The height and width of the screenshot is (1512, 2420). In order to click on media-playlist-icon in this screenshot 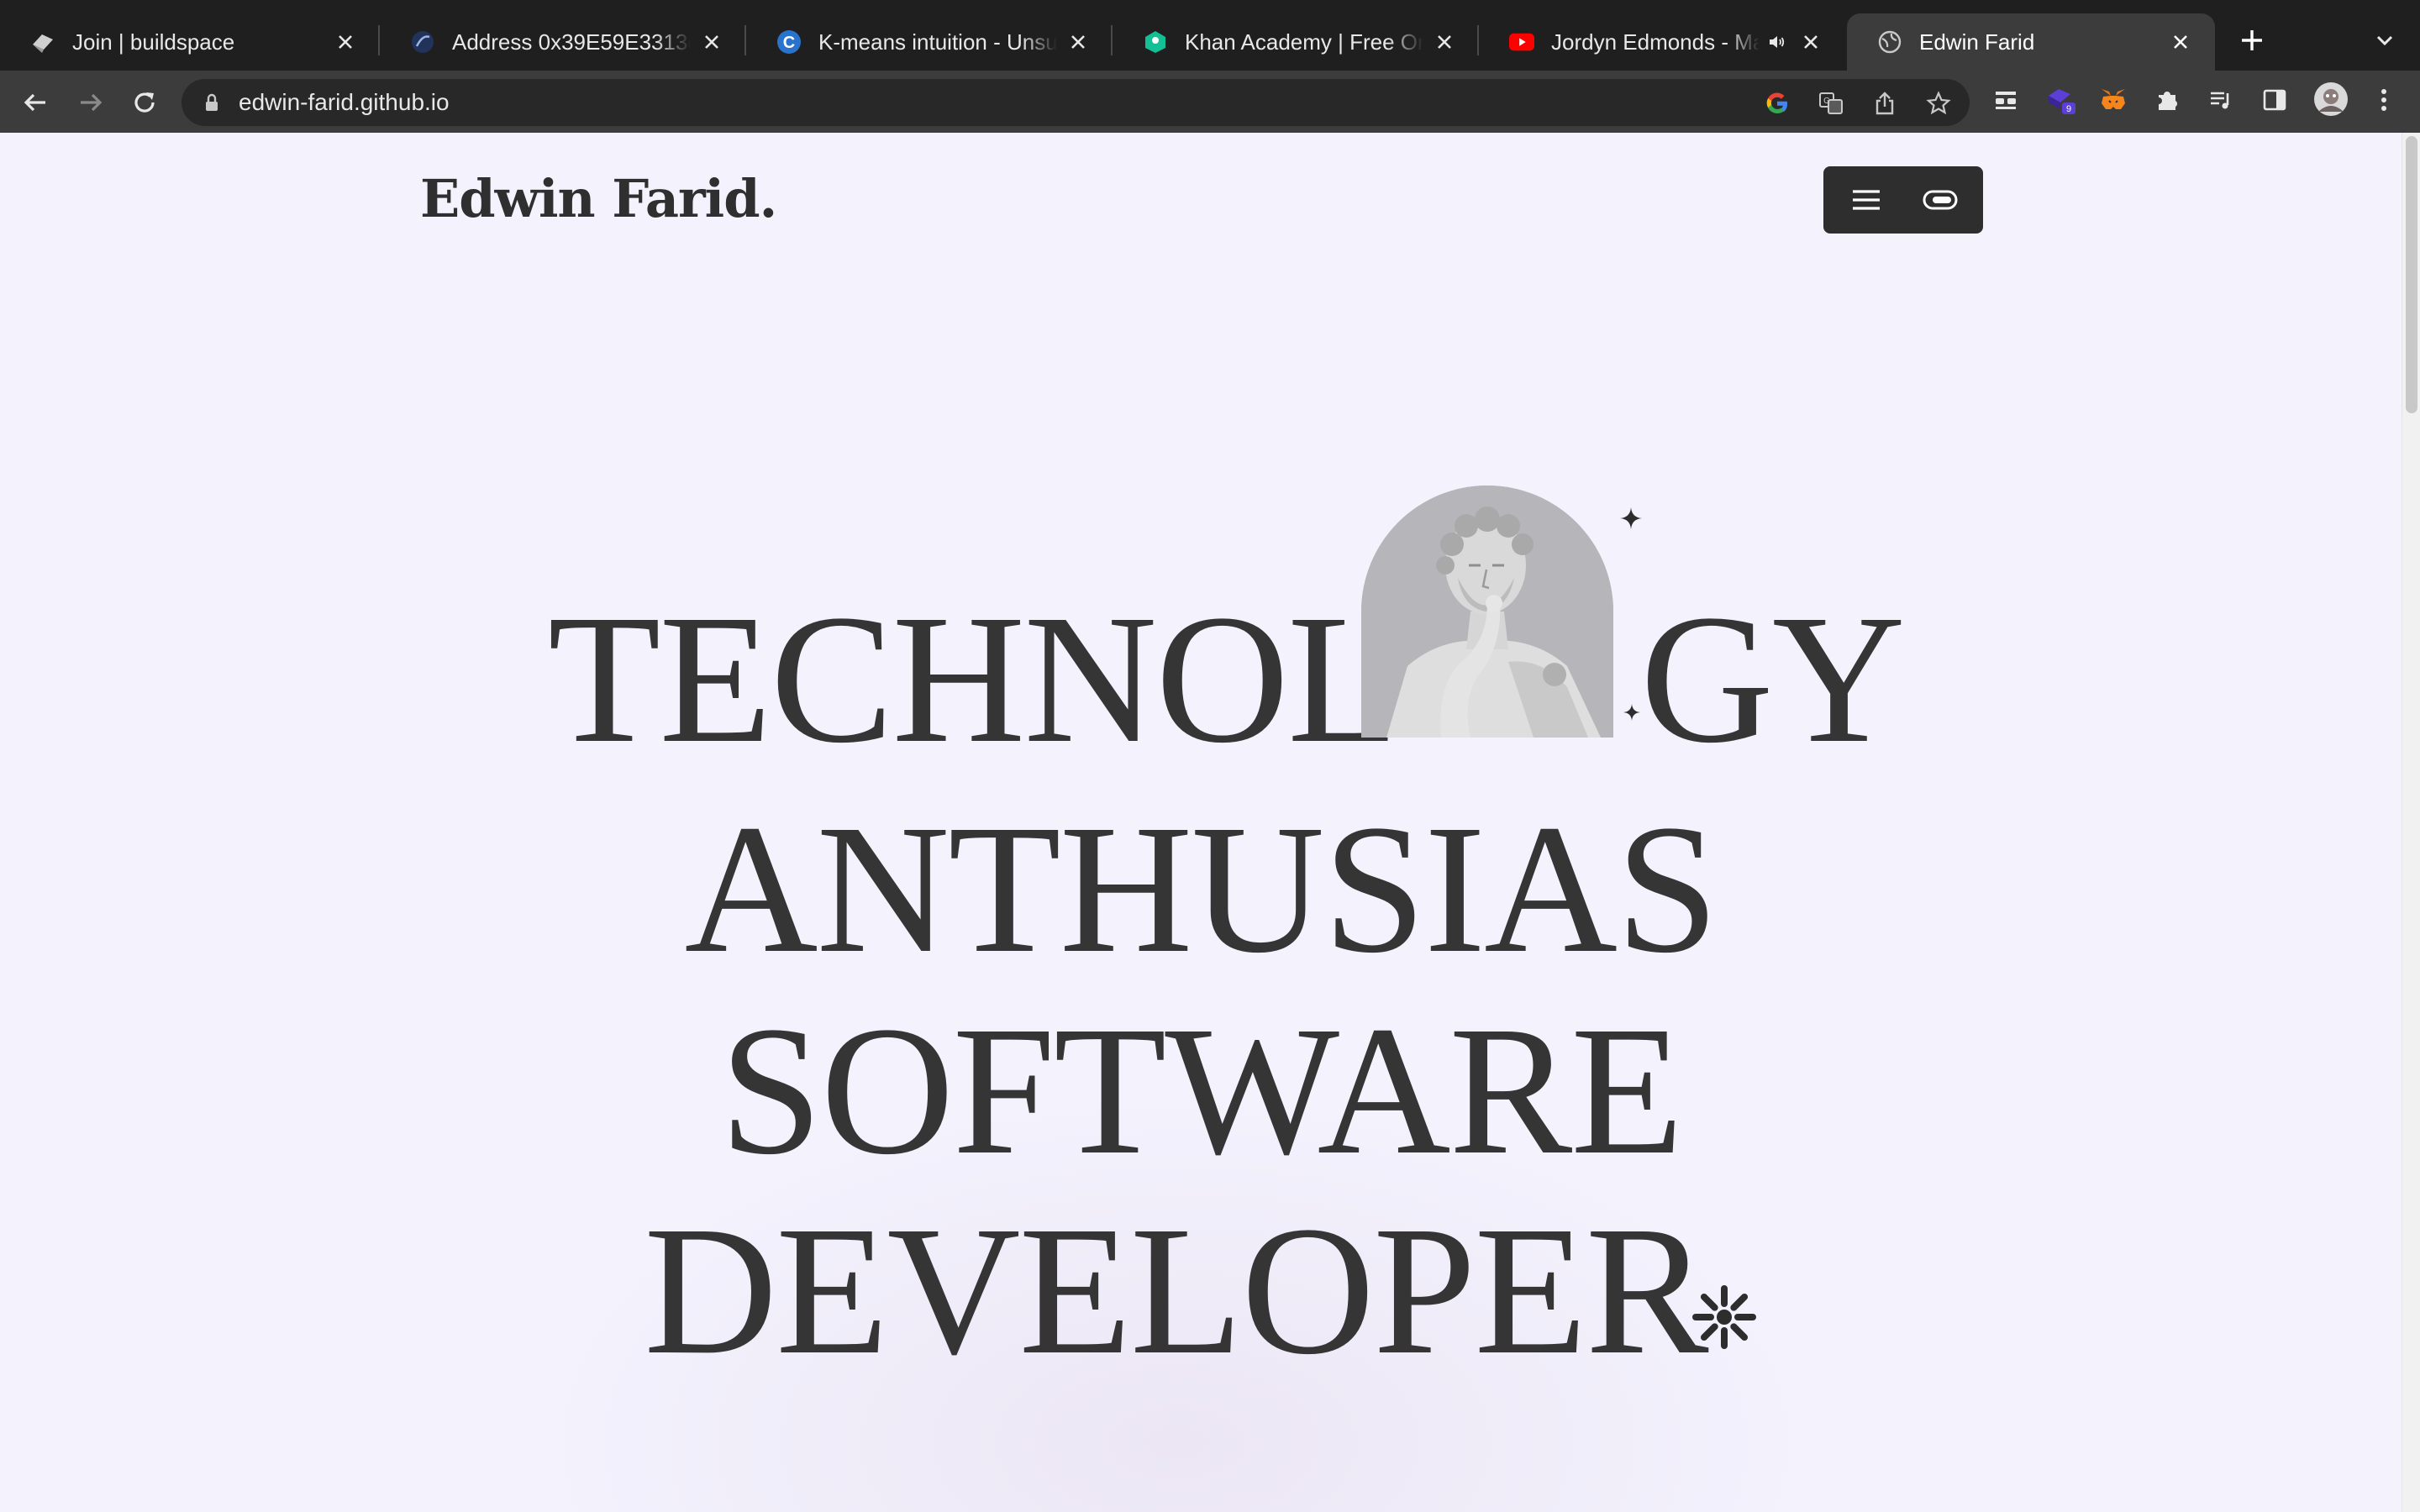, I will do `click(2221, 100)`.